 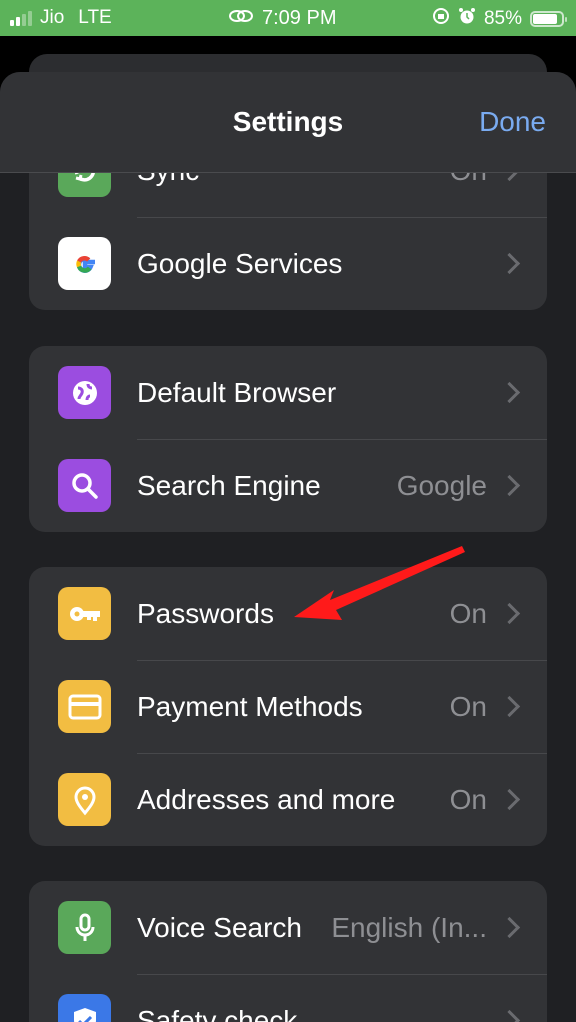 I want to click on status-bar: Jio LTE 7:09 PM 85%, so click(x=288, y=18).